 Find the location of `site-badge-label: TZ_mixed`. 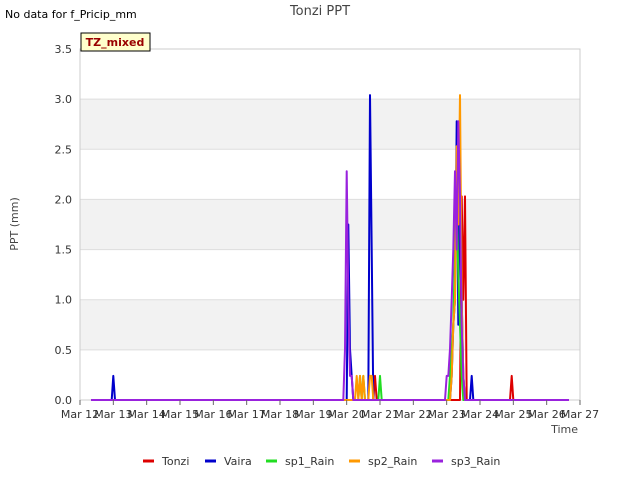

site-badge-label: TZ_mixed is located at coordinates (115, 42).